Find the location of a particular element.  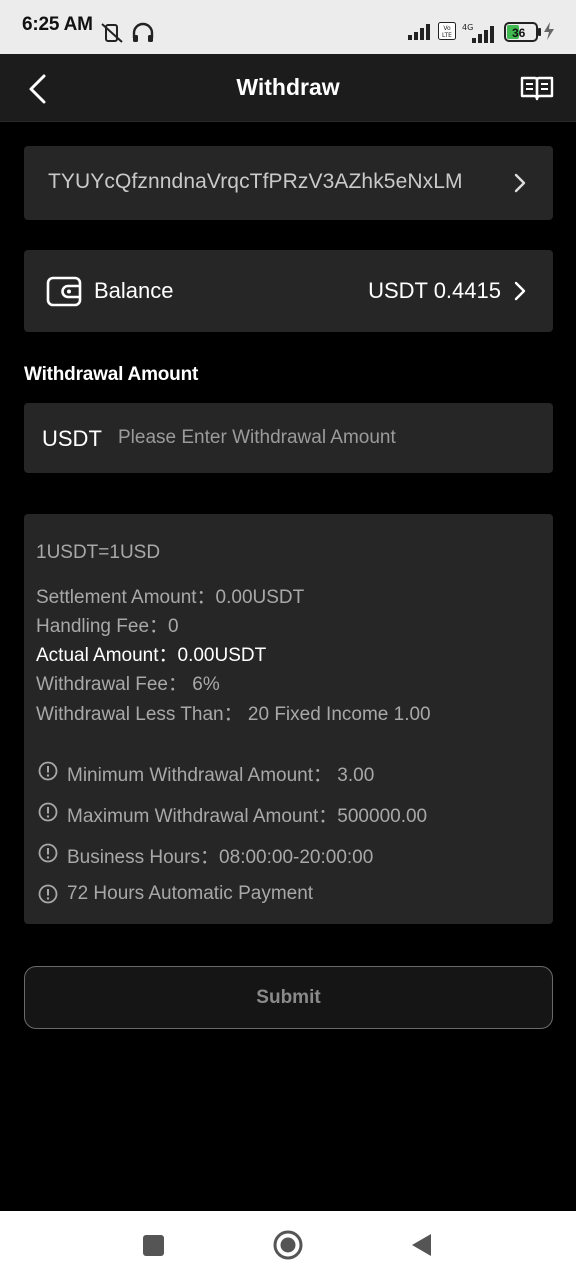

battery-level: 36 is located at coordinates (519, 33).